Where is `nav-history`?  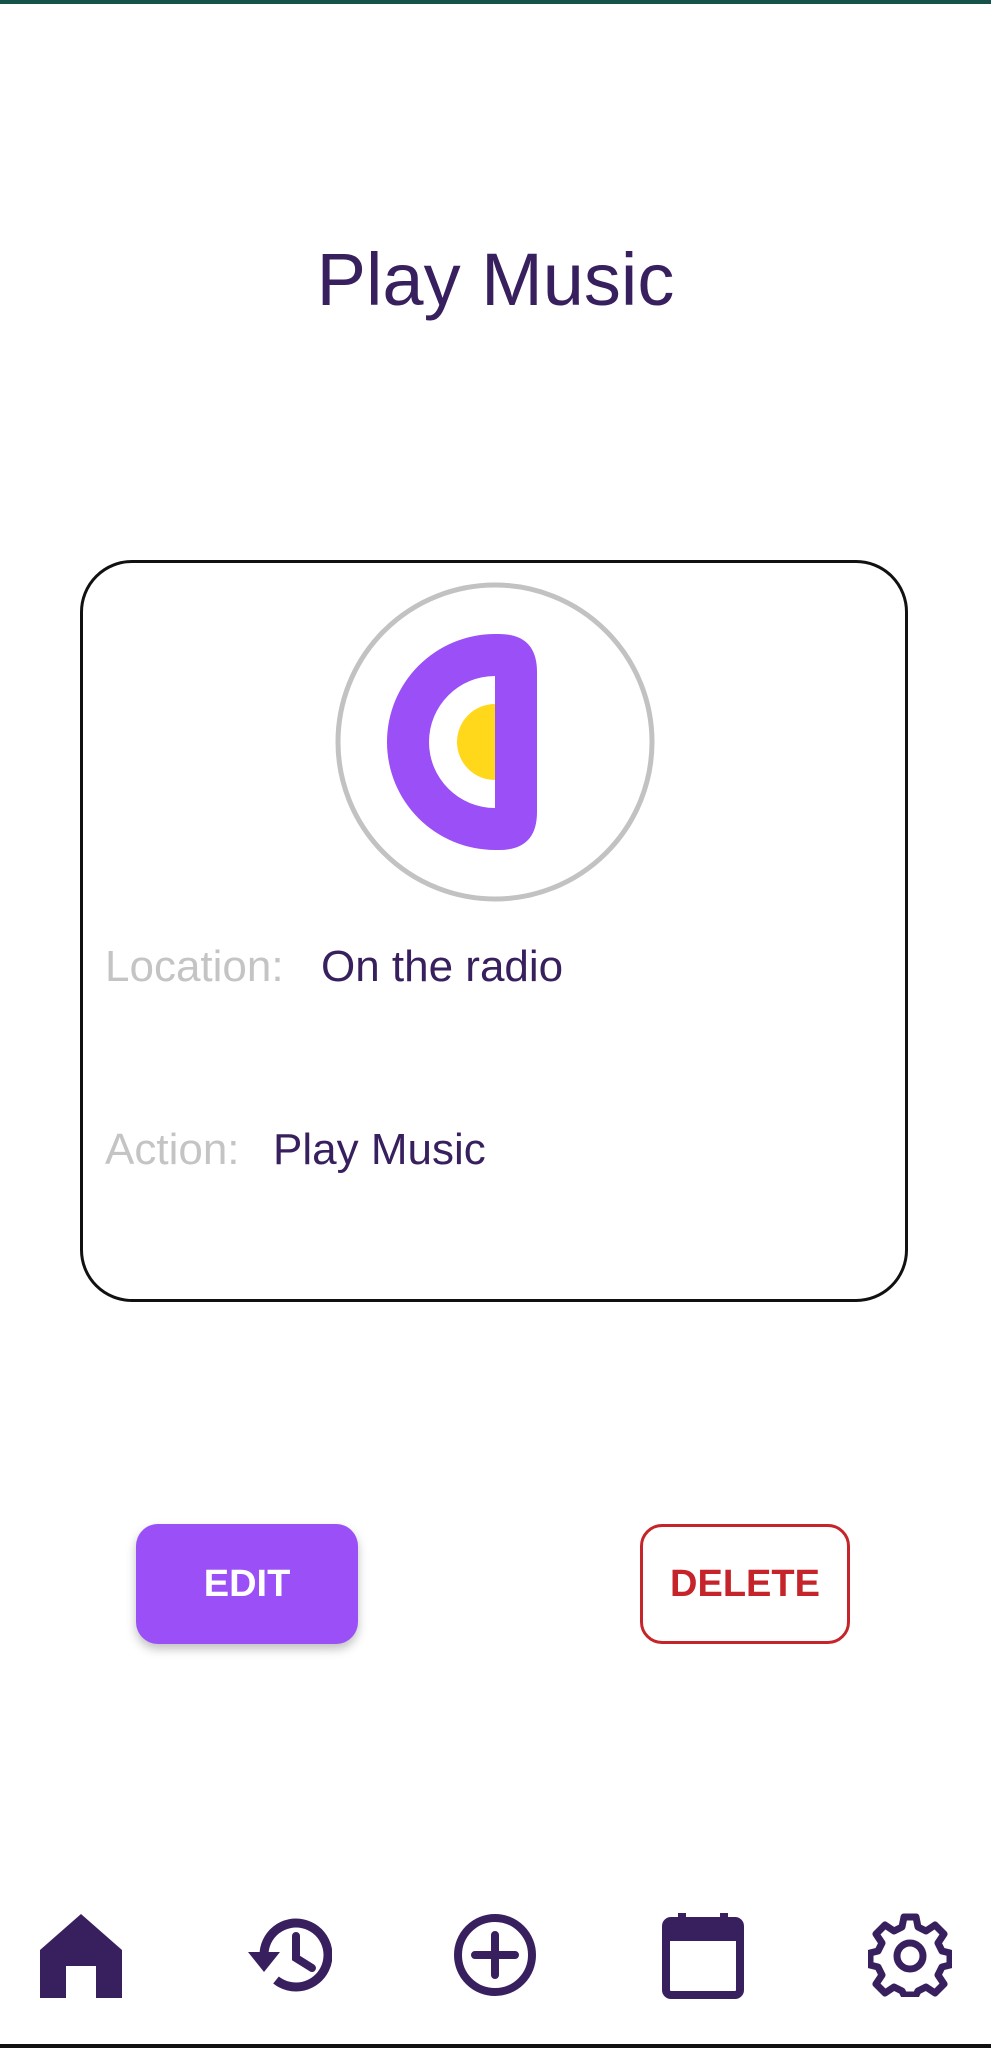 nav-history is located at coordinates (286, 1955).